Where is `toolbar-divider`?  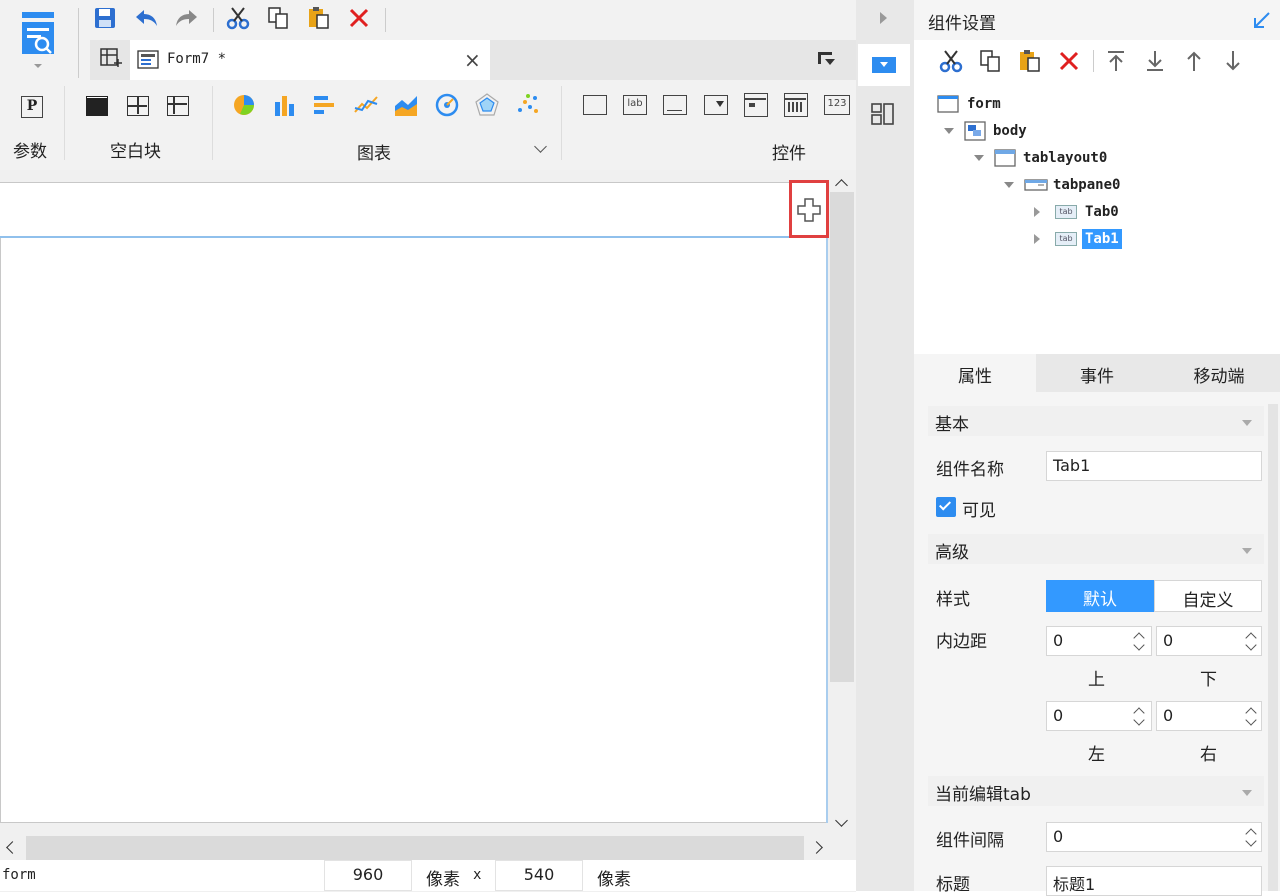
toolbar-divider is located at coordinates (1093, 61).